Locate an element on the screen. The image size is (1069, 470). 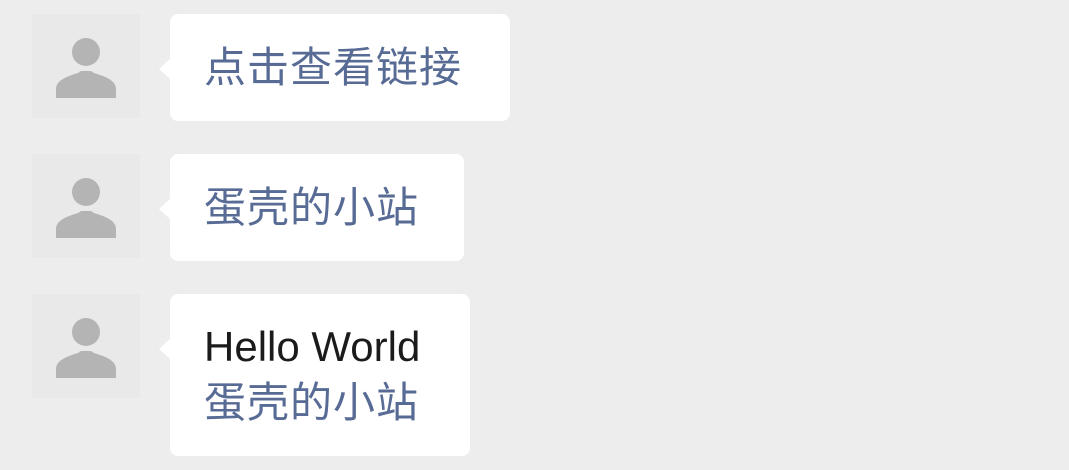
message-bubble: Hello World 蛋壳的小站 is located at coordinates (314, 375).